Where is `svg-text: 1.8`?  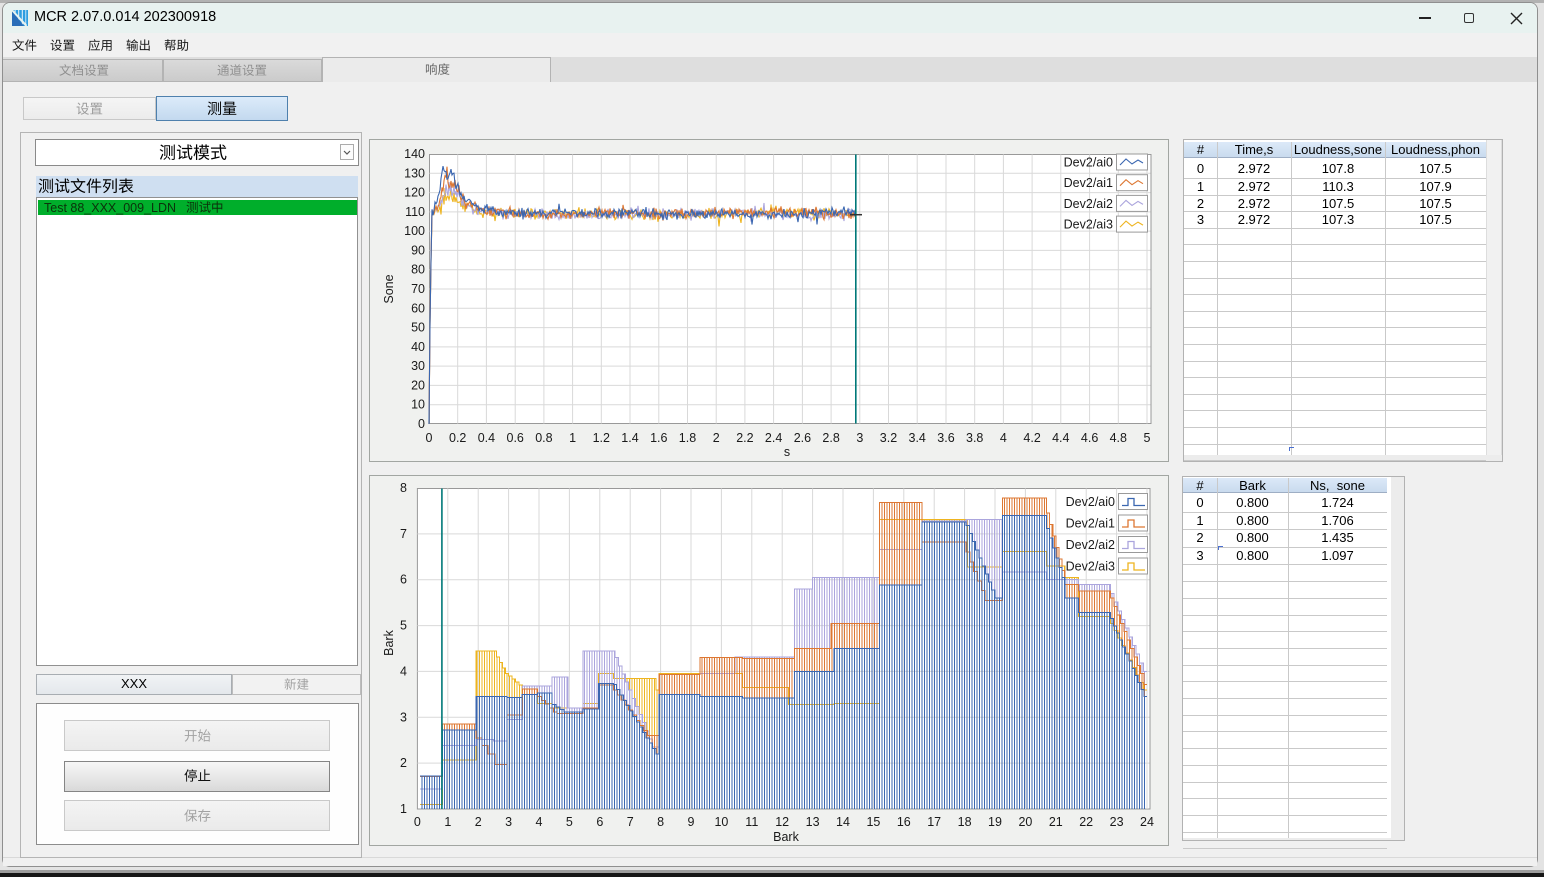
svg-text: 1.8 is located at coordinates (687, 438).